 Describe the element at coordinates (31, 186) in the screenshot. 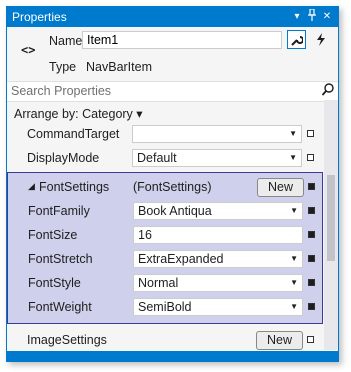

I see `expand-toggle-icon: ◢` at that location.